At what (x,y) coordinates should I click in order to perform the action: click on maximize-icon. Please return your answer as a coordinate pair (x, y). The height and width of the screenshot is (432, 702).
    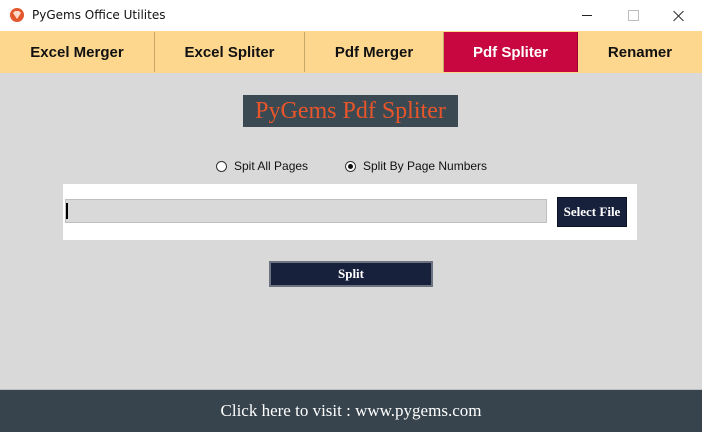
    Looking at the image, I should click on (633, 15).